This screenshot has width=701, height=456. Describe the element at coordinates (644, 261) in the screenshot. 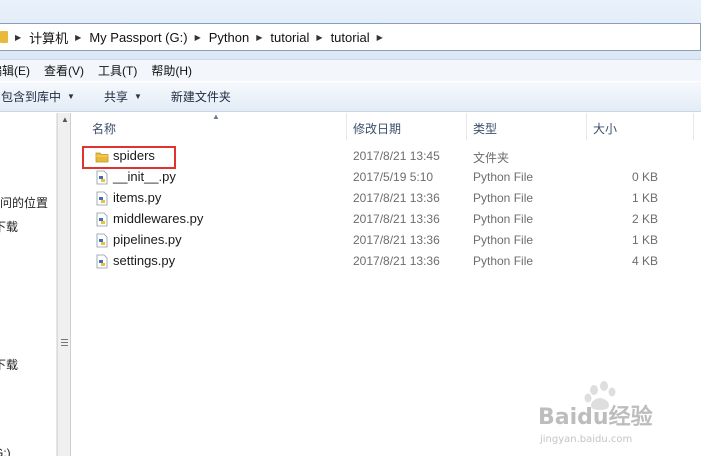

I see `file-size: 4 KB` at that location.